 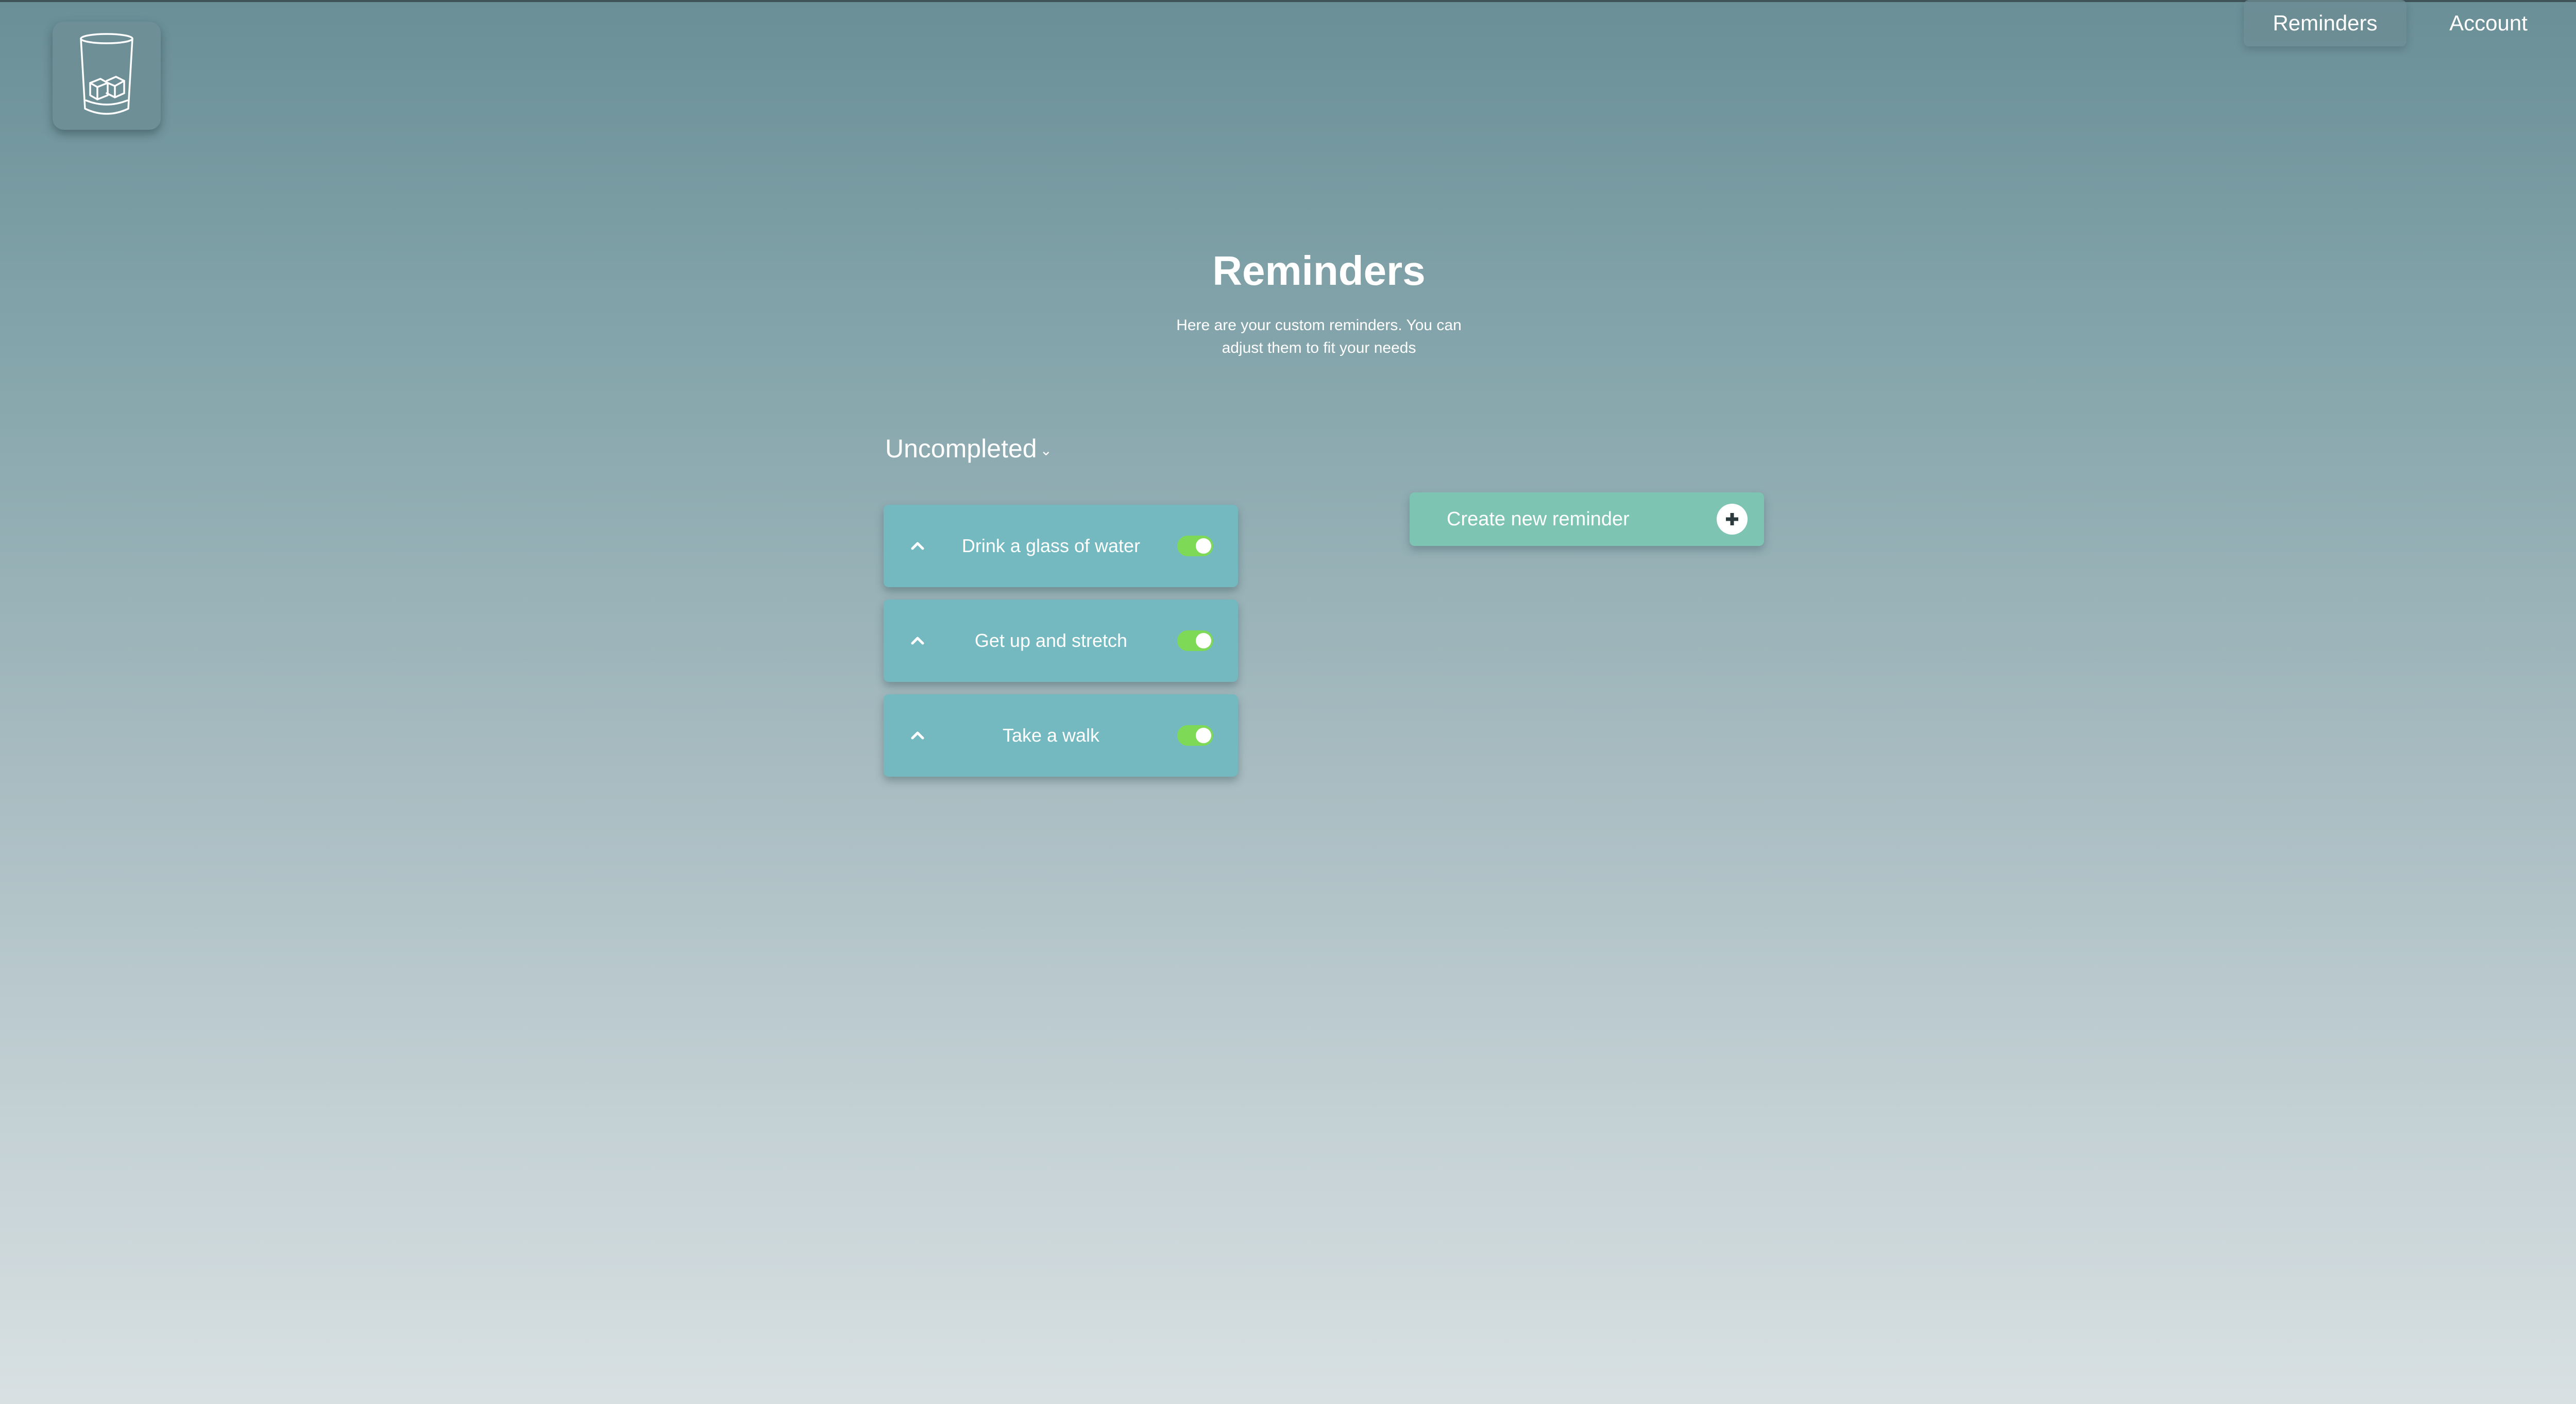 What do you see at coordinates (2325, 23) in the screenshot?
I see `nav-reminders: Reminders` at bounding box center [2325, 23].